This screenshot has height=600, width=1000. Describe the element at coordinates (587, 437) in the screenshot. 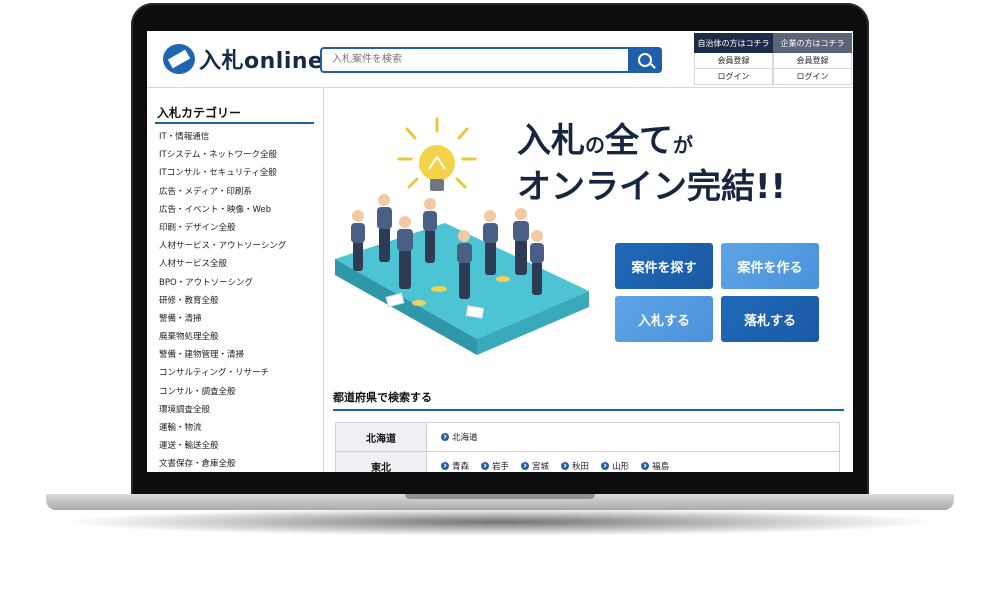

I see `region-row: 北海道 北海道` at that location.